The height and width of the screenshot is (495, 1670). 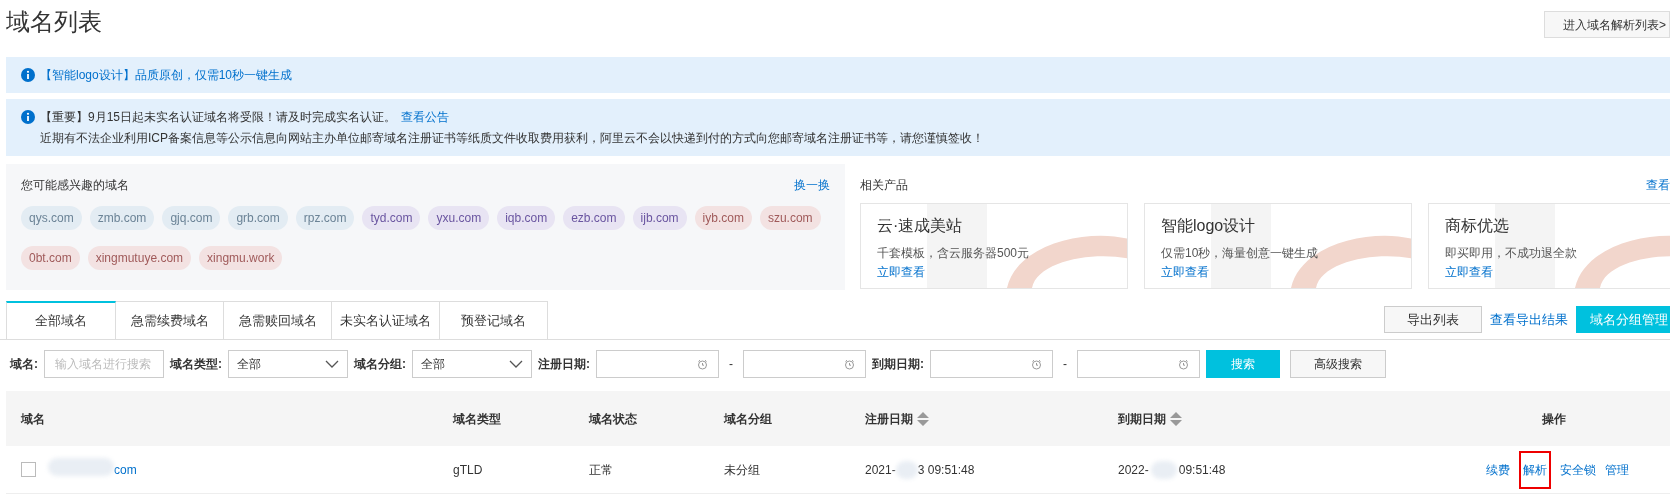 I want to click on product-description: 即买即用，不成功退全款, so click(x=1511, y=253).